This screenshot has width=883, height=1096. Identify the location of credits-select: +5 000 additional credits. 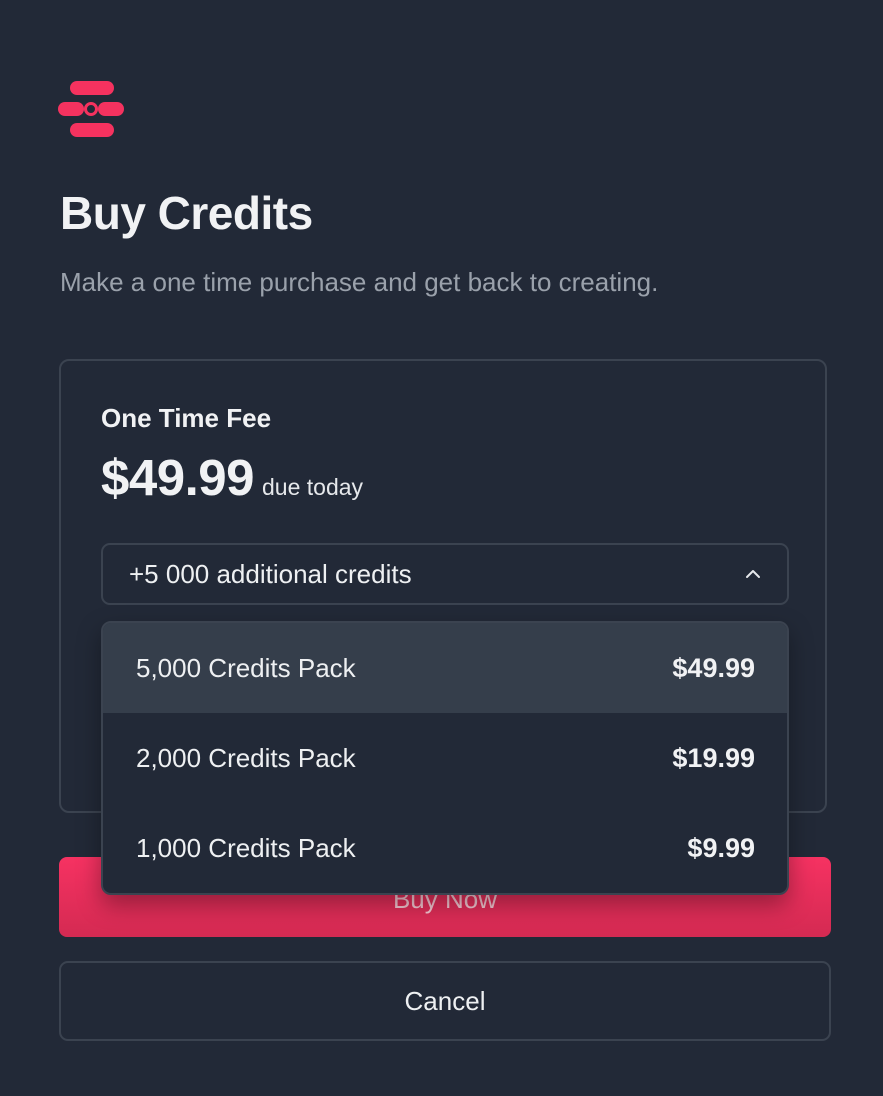
(445, 574).